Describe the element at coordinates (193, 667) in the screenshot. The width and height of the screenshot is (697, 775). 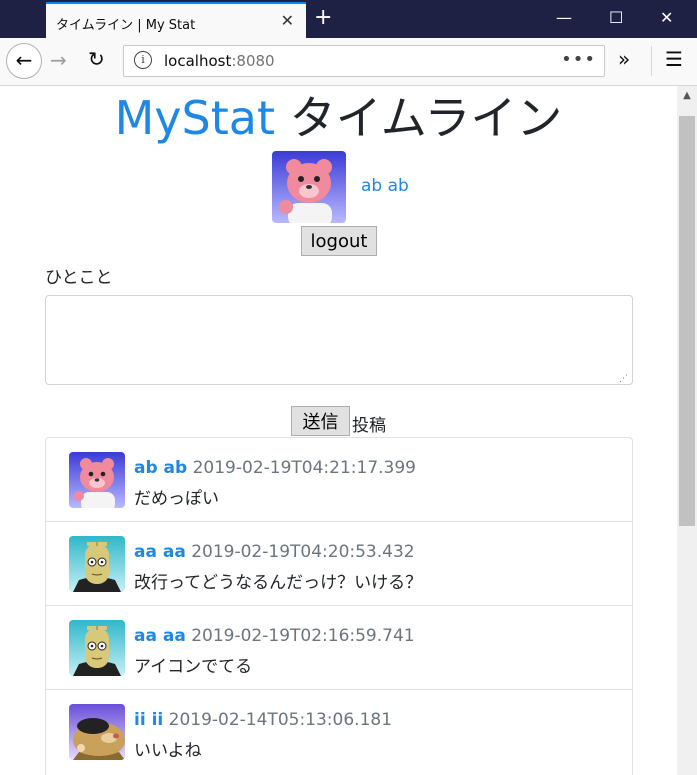
I see `post-text: アイコンでてる` at that location.